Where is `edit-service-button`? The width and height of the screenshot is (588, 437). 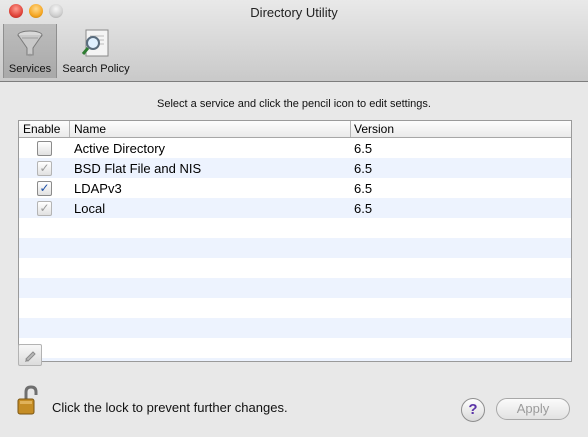
edit-service-button is located at coordinates (30, 355).